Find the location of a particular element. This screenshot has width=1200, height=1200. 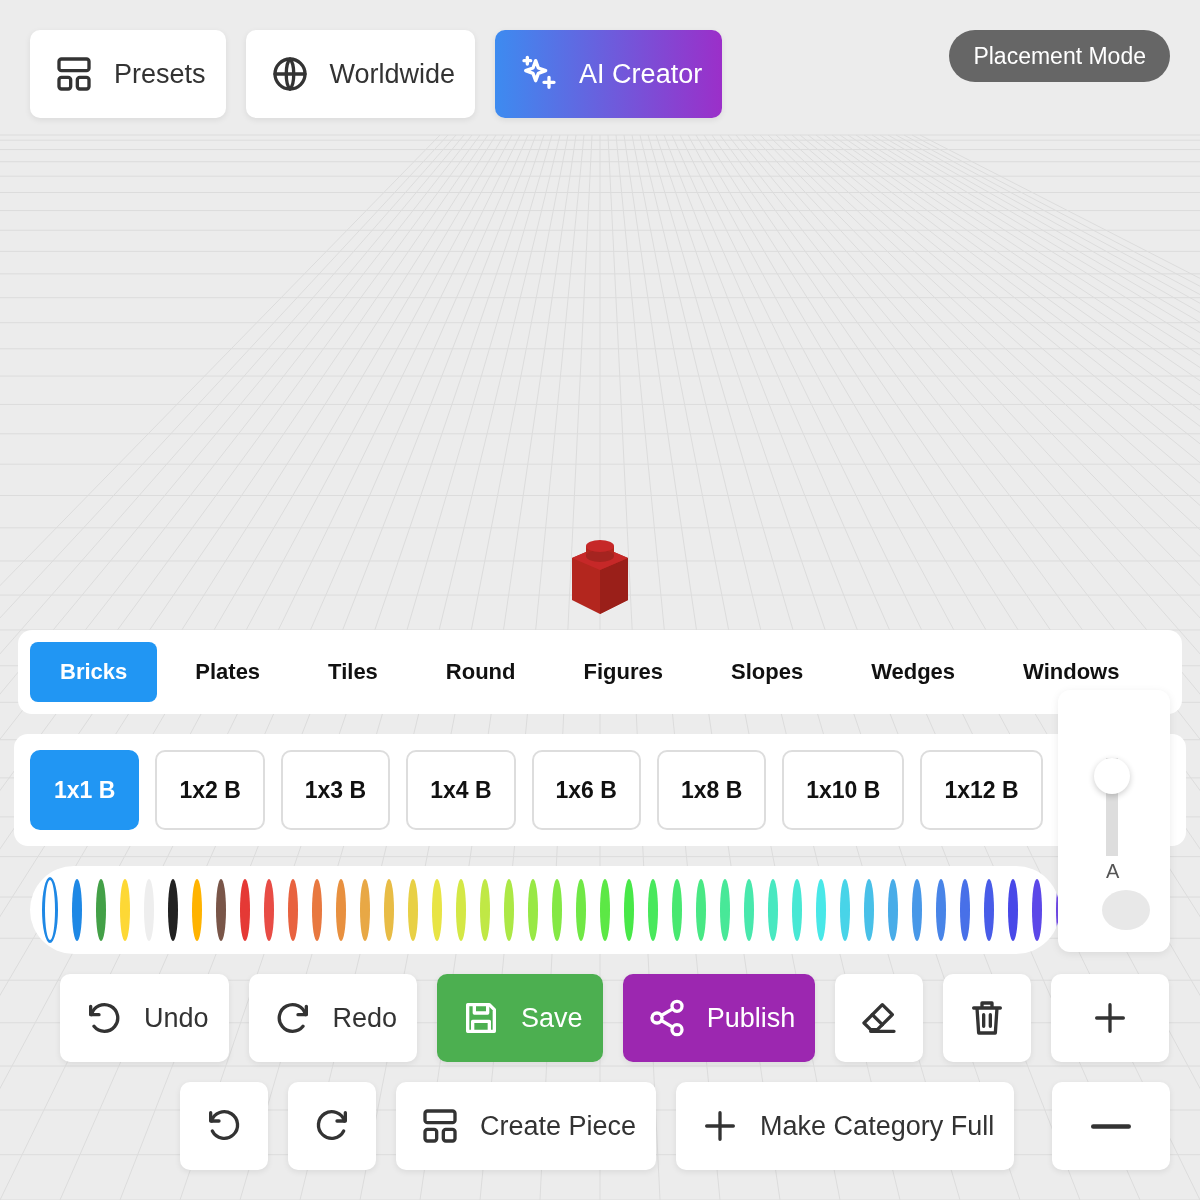

rotate-left-button is located at coordinates (224, 1126).